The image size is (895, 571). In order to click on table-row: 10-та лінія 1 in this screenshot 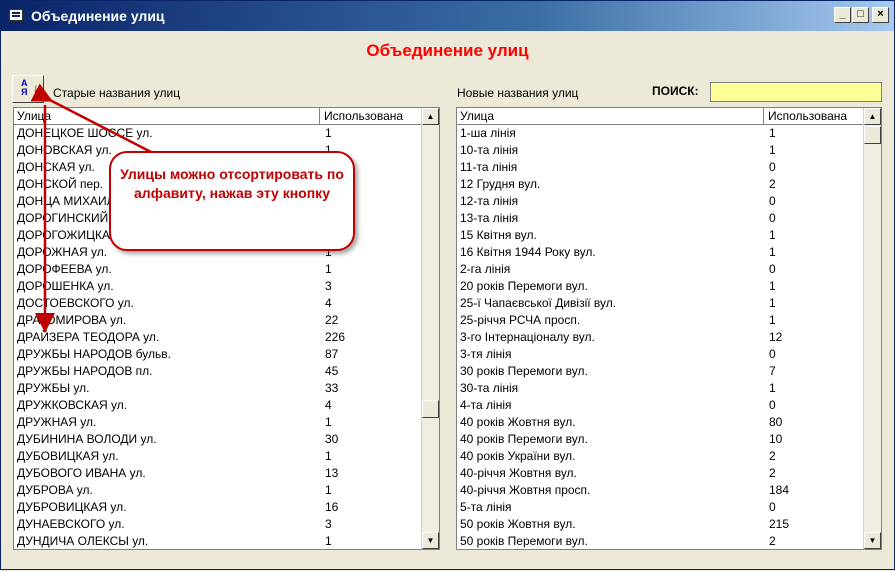, I will do `click(659, 150)`.